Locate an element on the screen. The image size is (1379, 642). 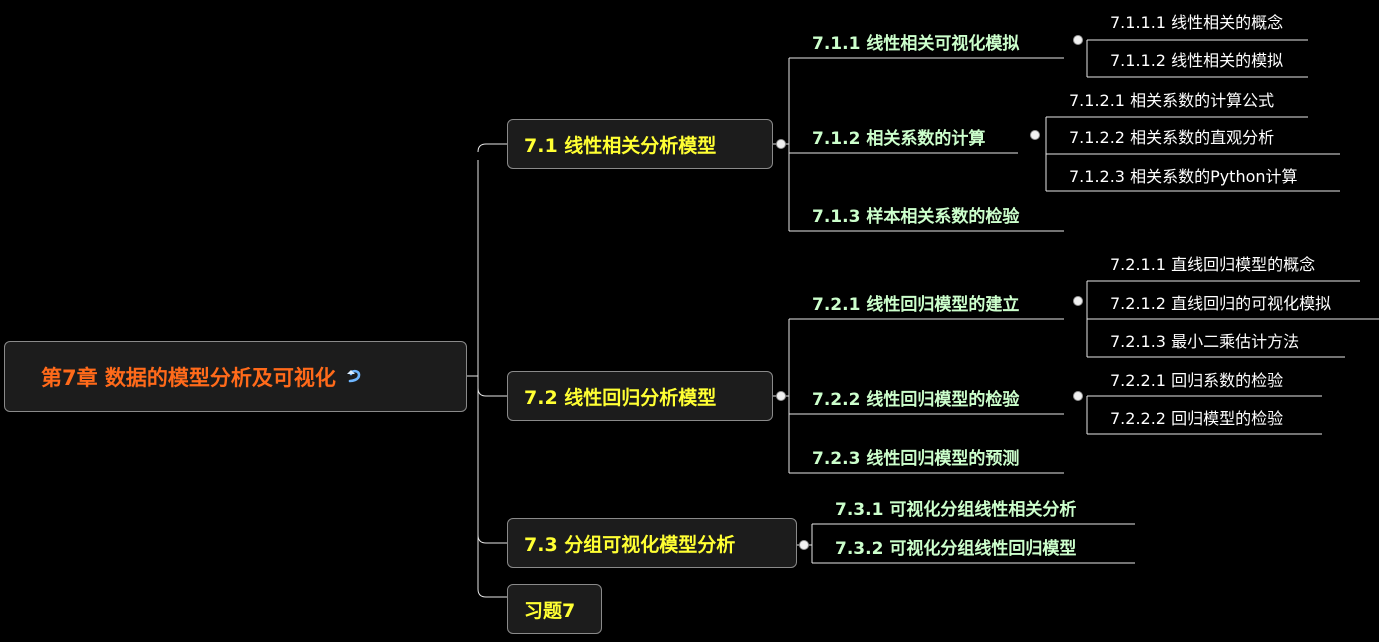
root-topic: 第7章 数据的模型分析及可视化 is located at coordinates (235, 376).